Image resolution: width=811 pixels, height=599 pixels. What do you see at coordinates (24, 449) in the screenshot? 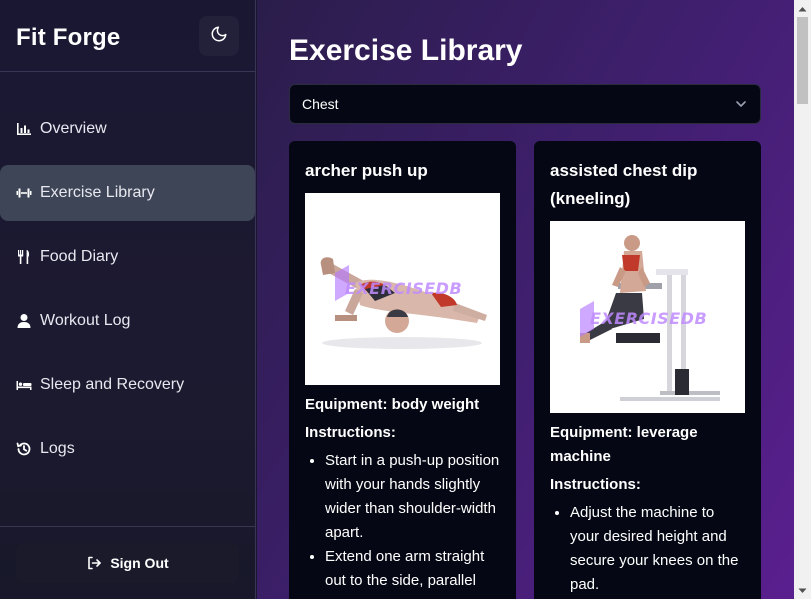
I see `history-icon` at bounding box center [24, 449].